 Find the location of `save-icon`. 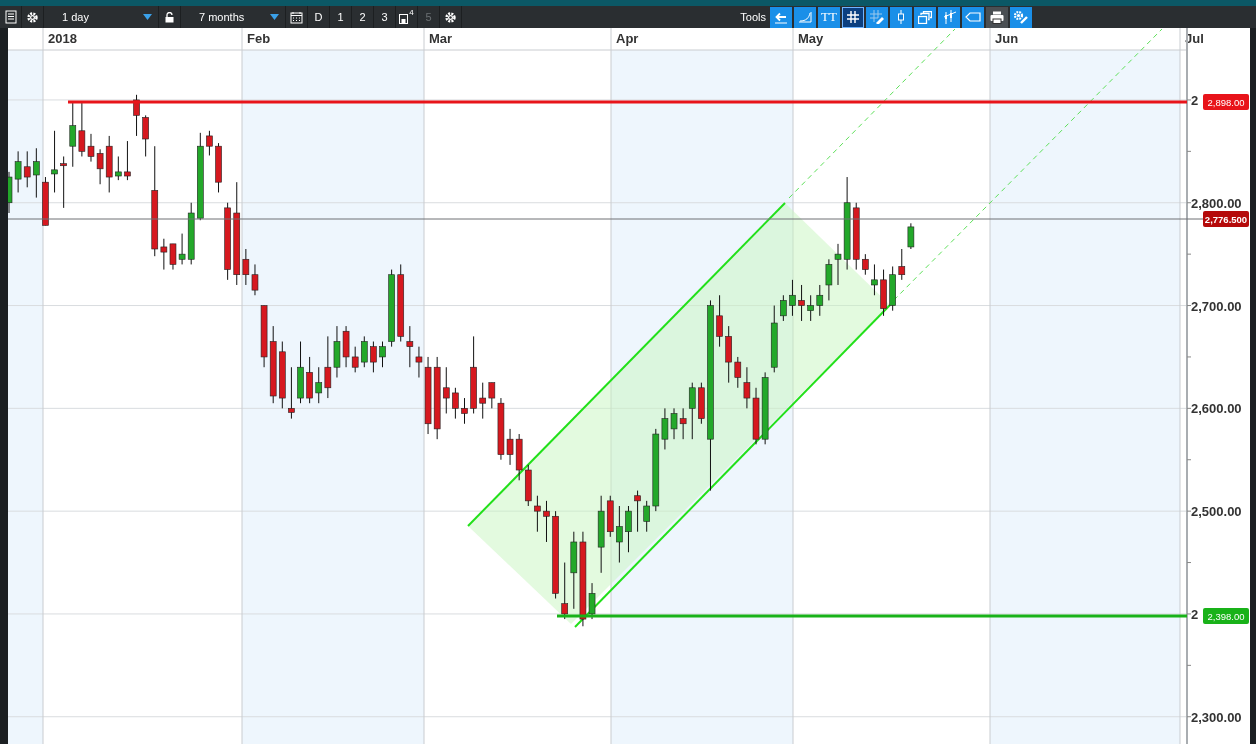

save-icon is located at coordinates (404, 19).